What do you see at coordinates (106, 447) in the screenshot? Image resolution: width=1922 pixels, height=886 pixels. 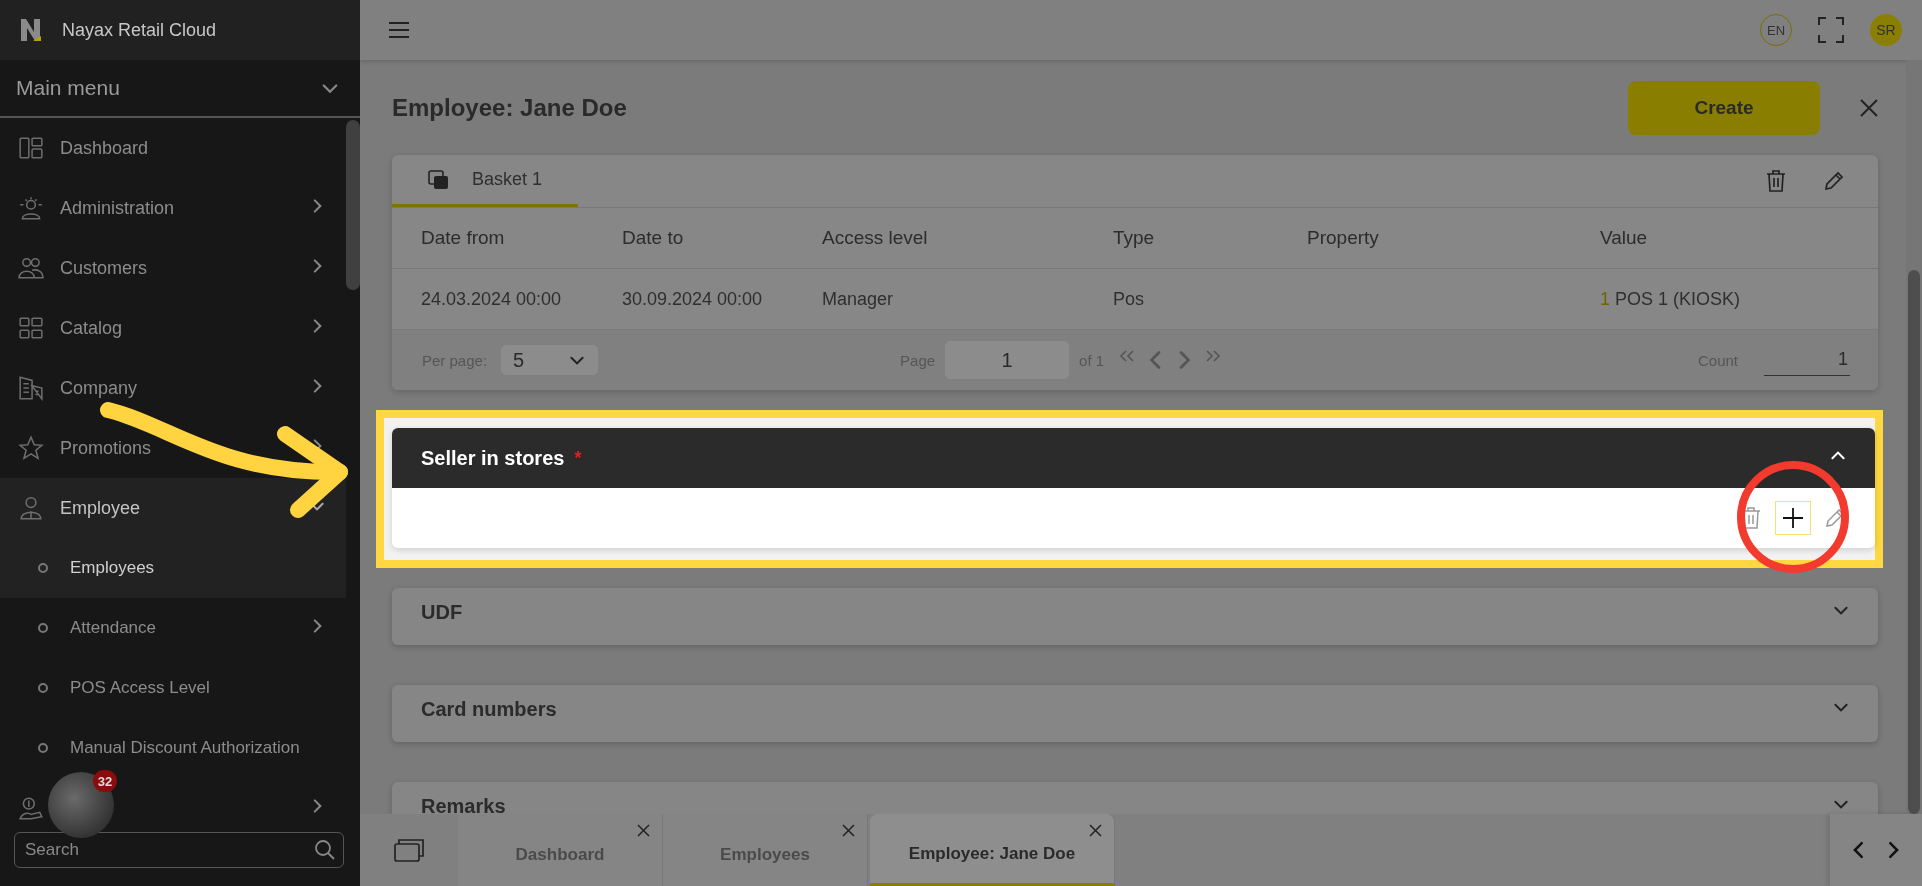 I see `sidebar-item: Promotions` at bounding box center [106, 447].